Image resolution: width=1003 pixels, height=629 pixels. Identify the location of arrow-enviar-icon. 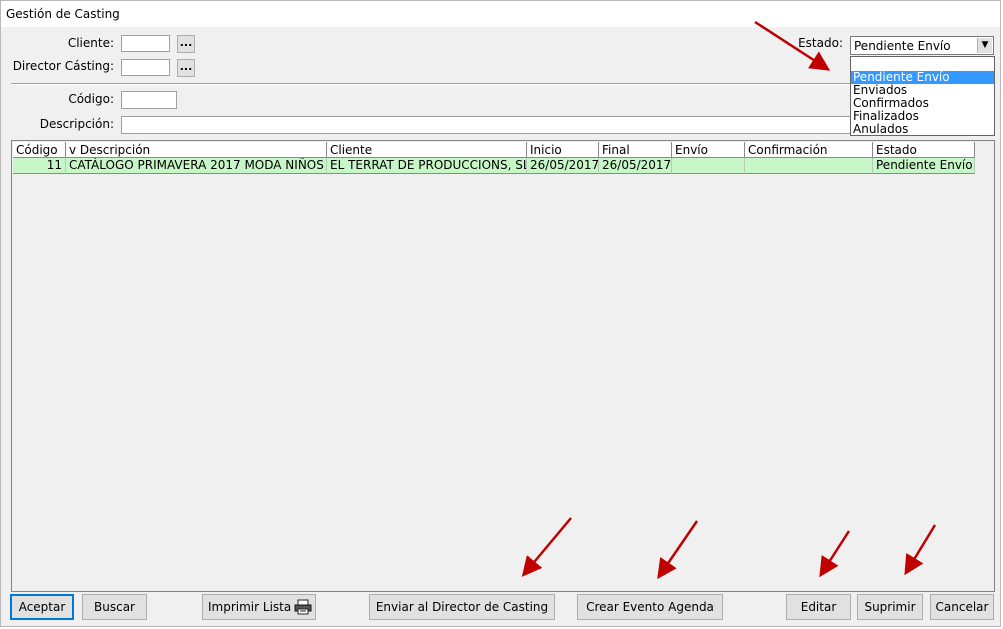
(546, 547).